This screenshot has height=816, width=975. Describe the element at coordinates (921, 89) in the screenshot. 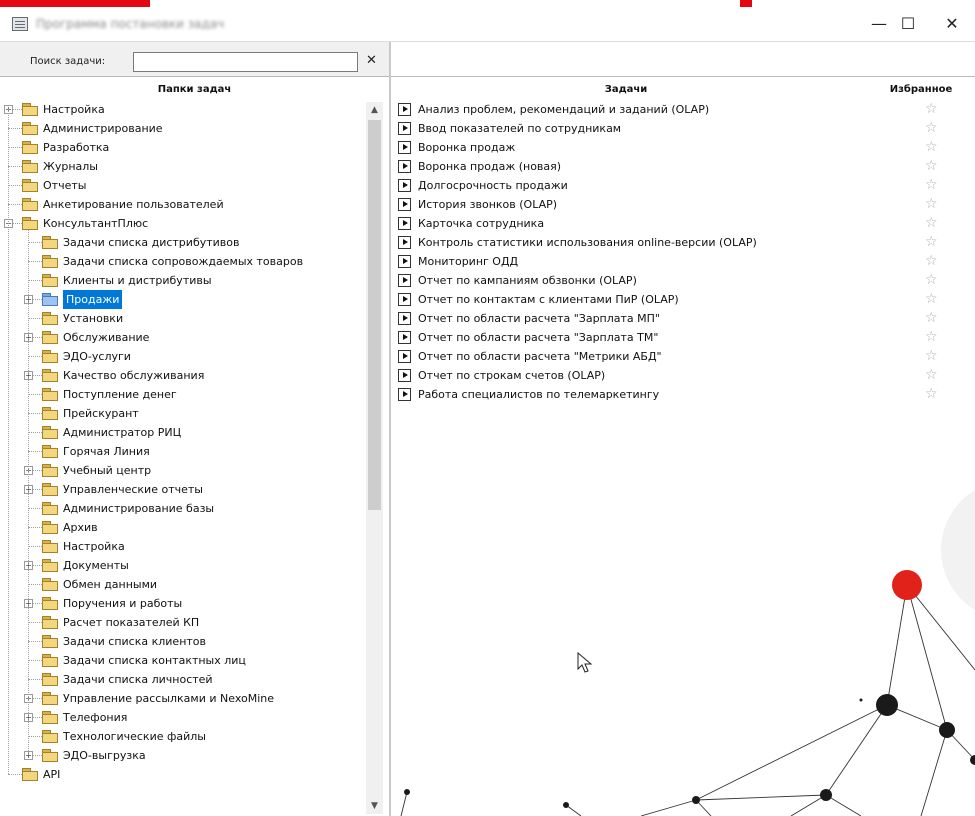

I see `favorites-column-header: Избранное` at that location.